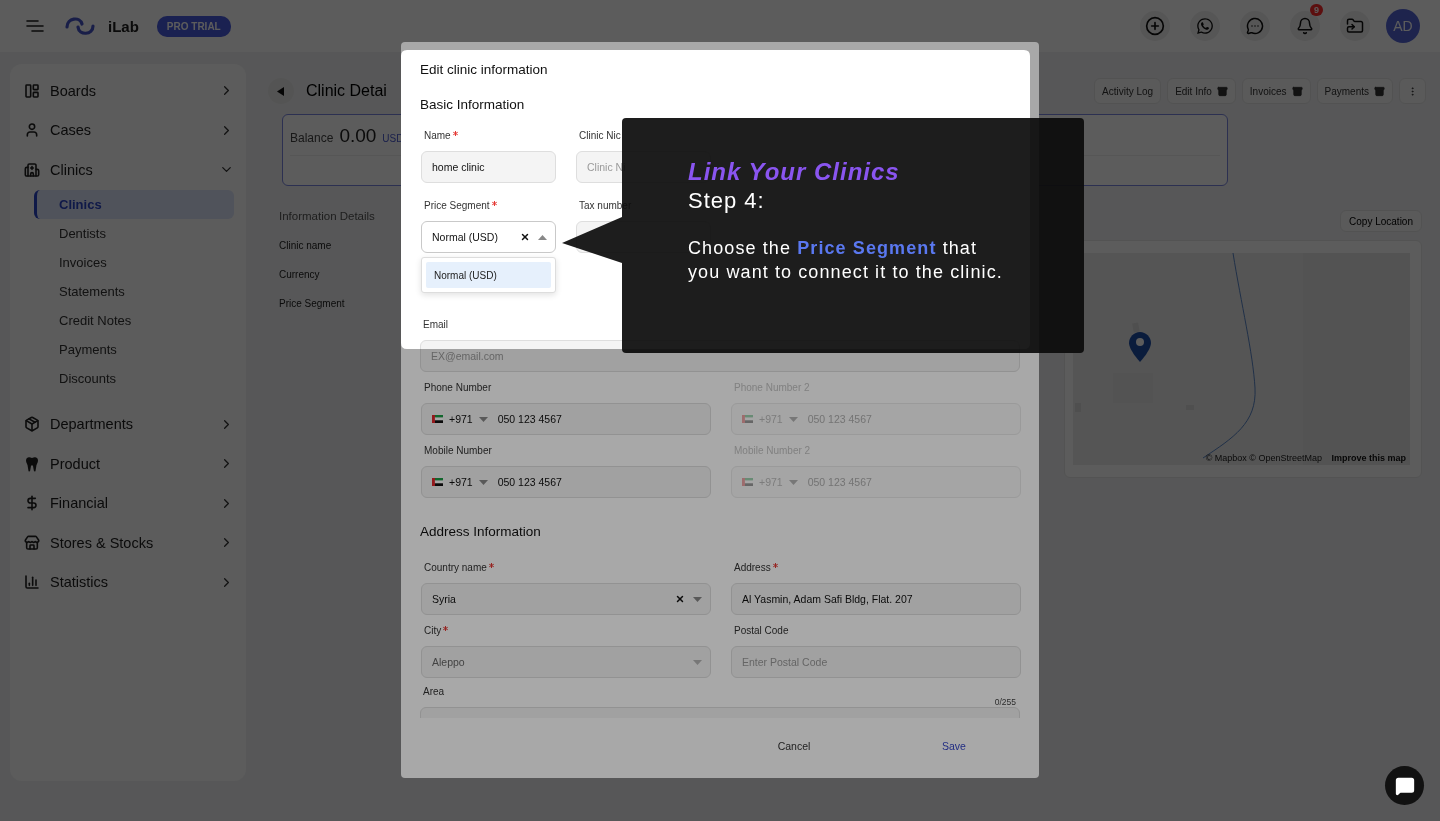 The width and height of the screenshot is (1440, 821). Describe the element at coordinates (457, 206) in the screenshot. I see `field-label: Price Segment` at that location.